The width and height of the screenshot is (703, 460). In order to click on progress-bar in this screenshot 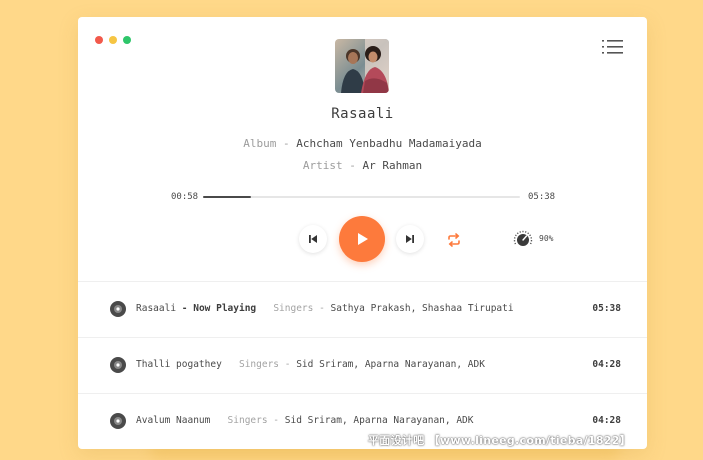, I will do `click(361, 197)`.